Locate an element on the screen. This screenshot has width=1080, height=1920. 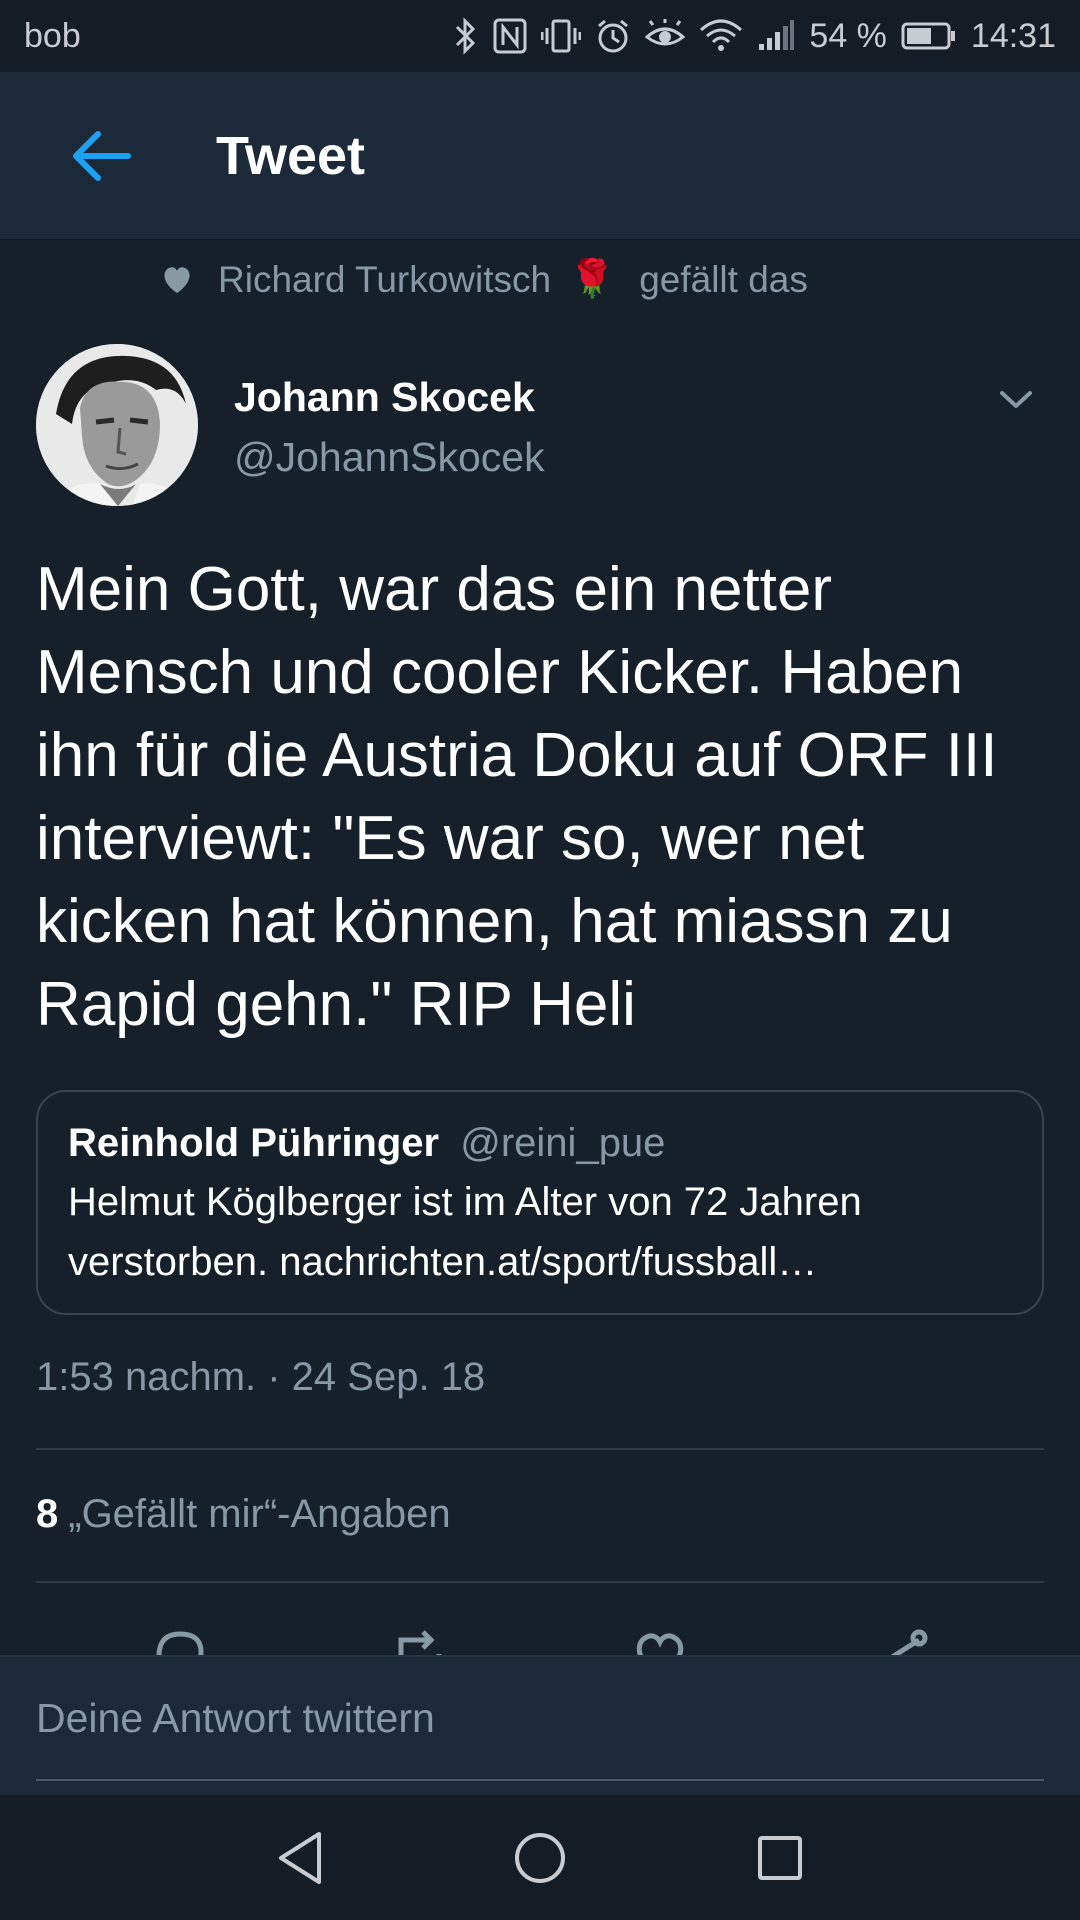
likes-label: „Gefällt mir“-Angaben is located at coordinates (259, 1514).